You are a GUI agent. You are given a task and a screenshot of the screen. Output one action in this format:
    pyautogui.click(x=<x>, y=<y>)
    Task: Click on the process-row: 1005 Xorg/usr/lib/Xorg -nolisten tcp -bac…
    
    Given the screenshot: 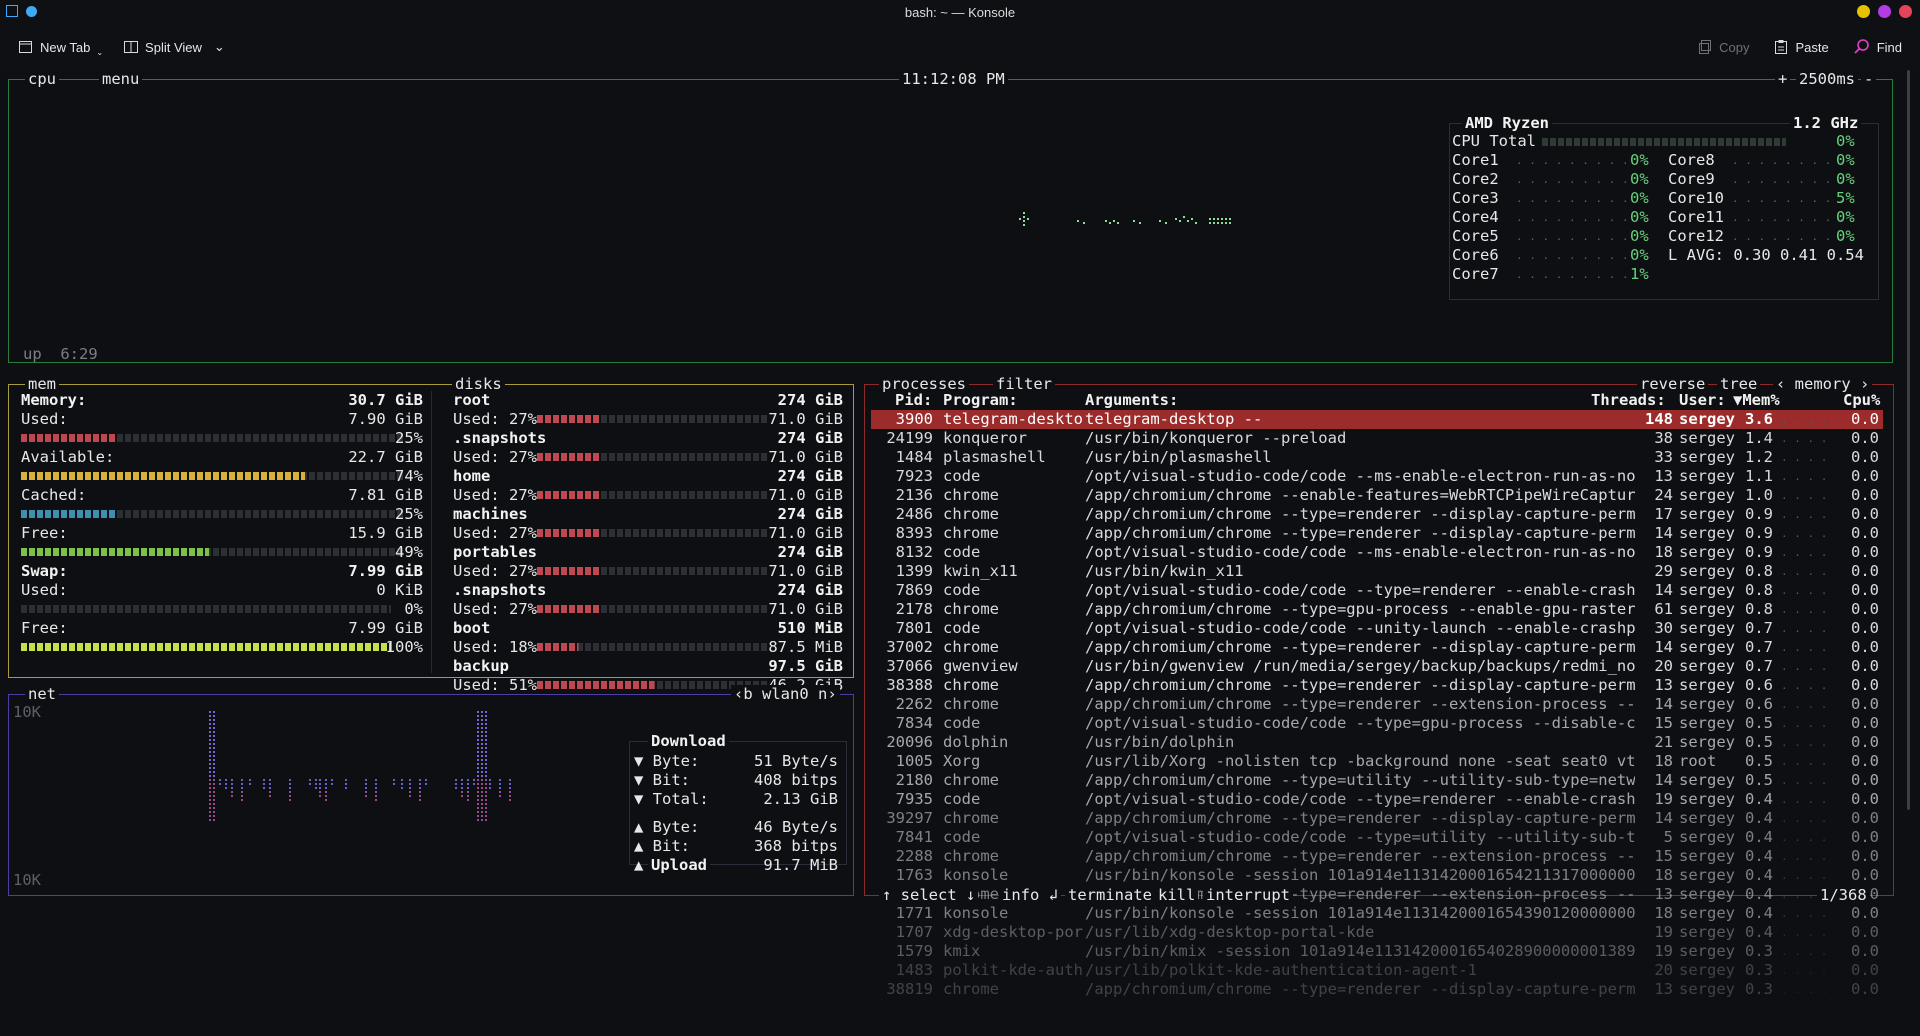 What is the action you would take?
    pyautogui.click(x=1377, y=761)
    